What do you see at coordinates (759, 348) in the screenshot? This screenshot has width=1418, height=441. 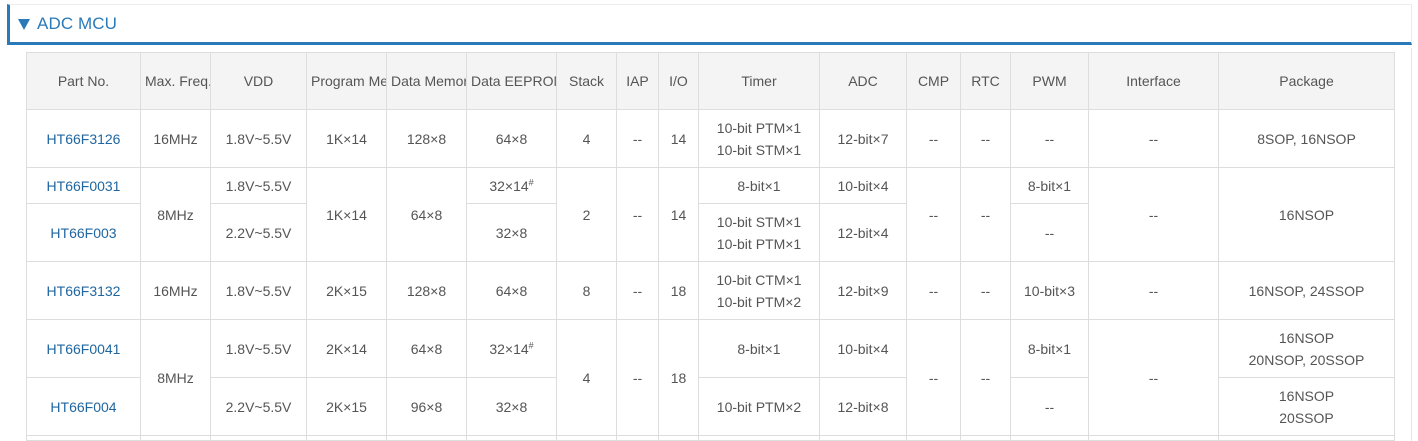 I see `cell-timer: 8-bit×1` at bounding box center [759, 348].